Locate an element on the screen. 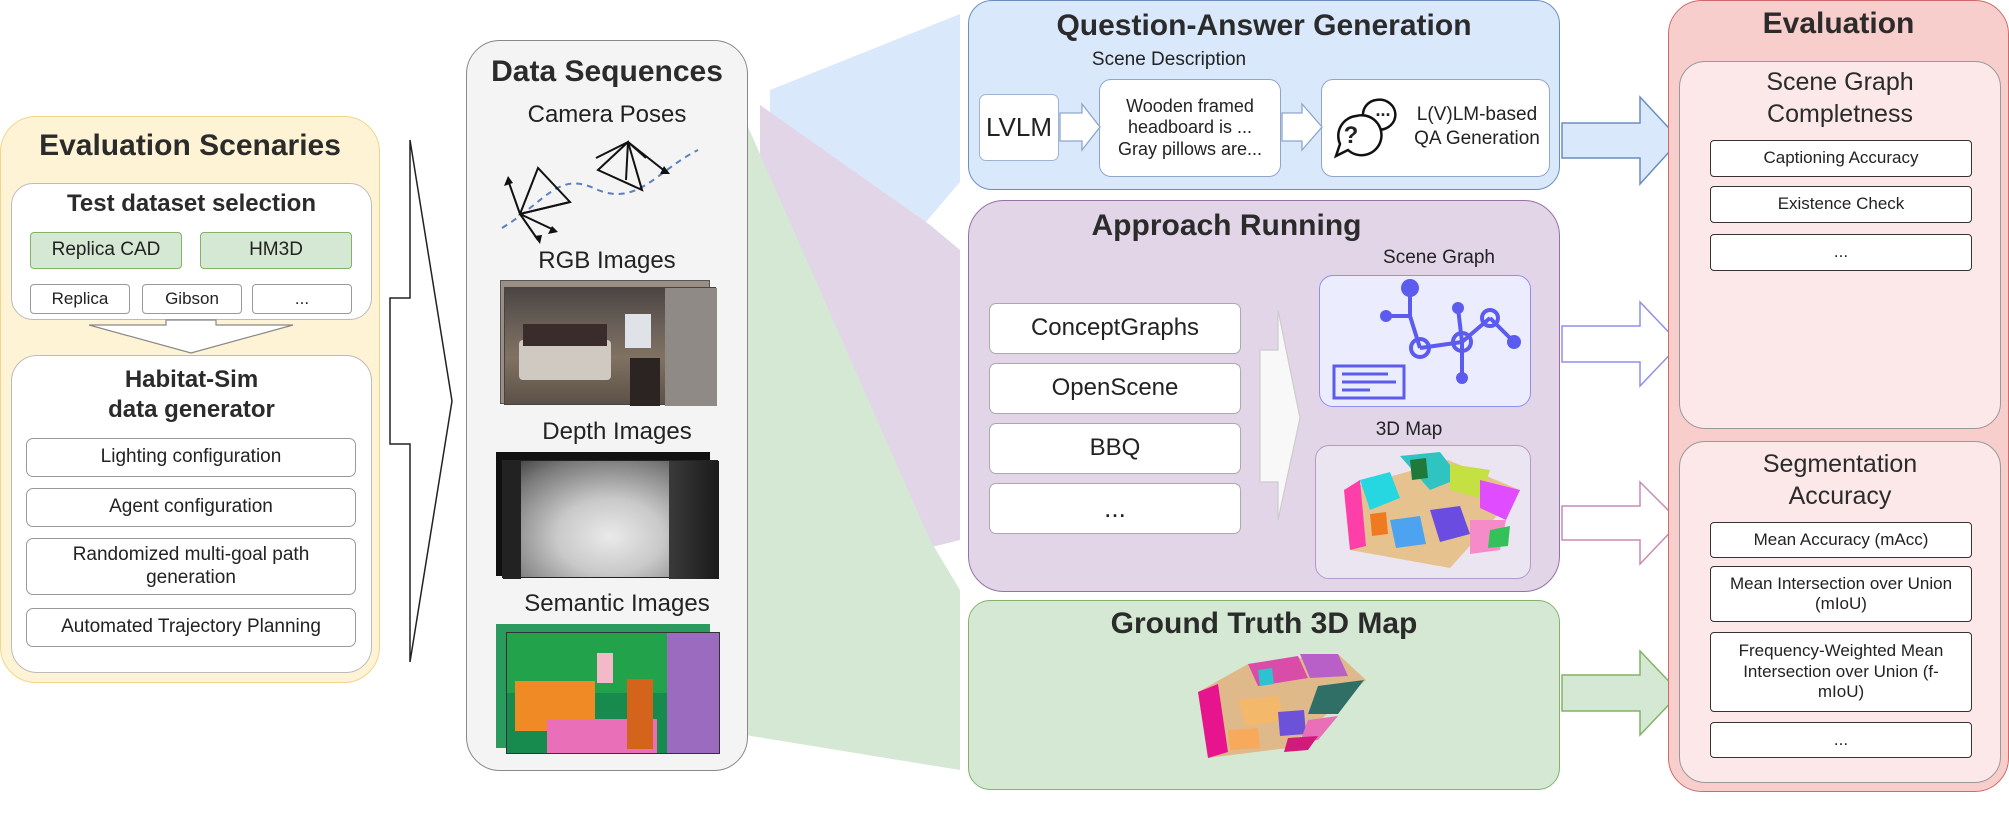  dataset-hm3d: HM3D is located at coordinates (276, 250).